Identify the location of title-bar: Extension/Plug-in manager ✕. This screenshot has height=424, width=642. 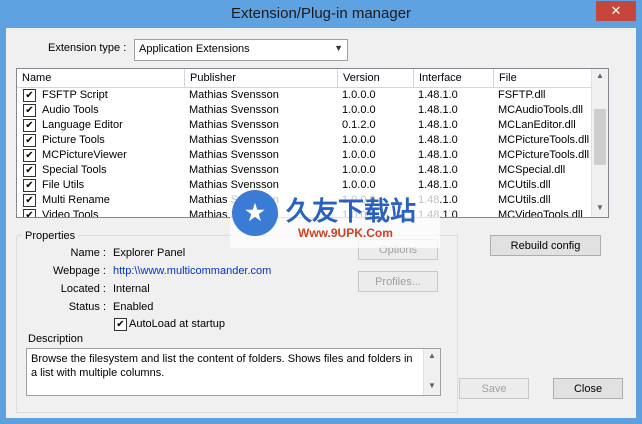
(321, 14).